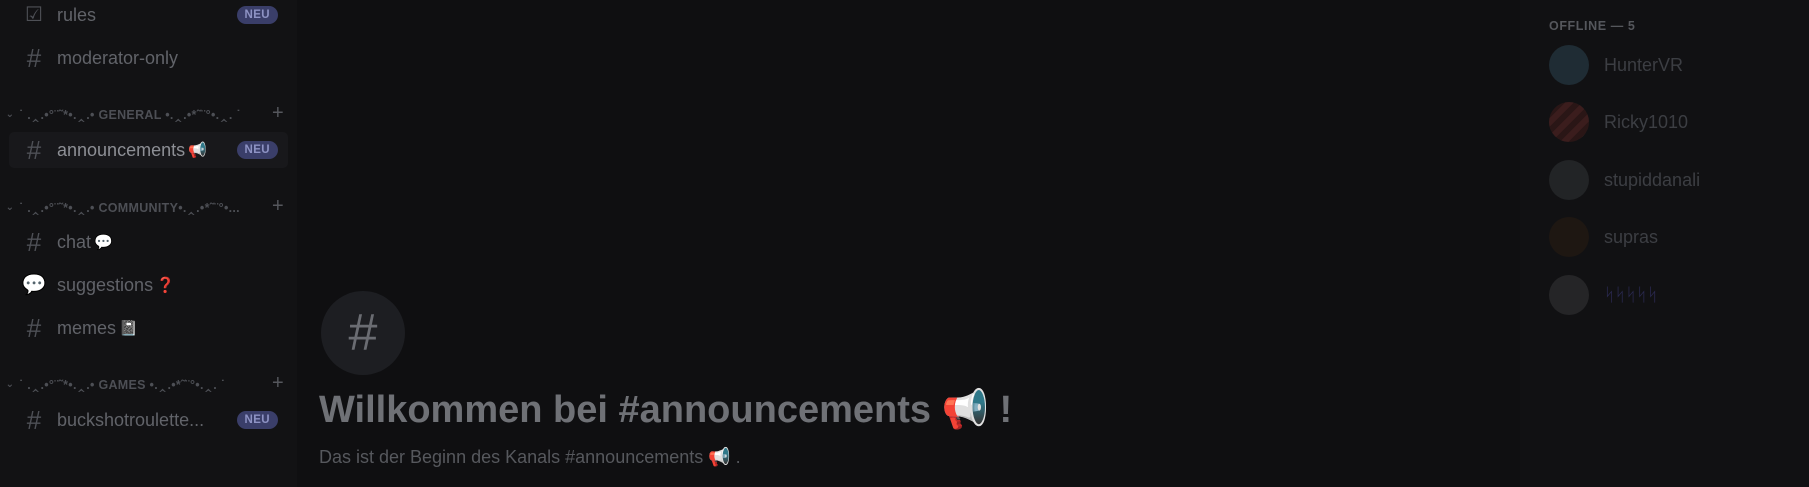 Image resolution: width=1809 pixels, height=487 pixels. I want to click on channel-announcements: # announcements 📢 NEU, so click(148, 150).